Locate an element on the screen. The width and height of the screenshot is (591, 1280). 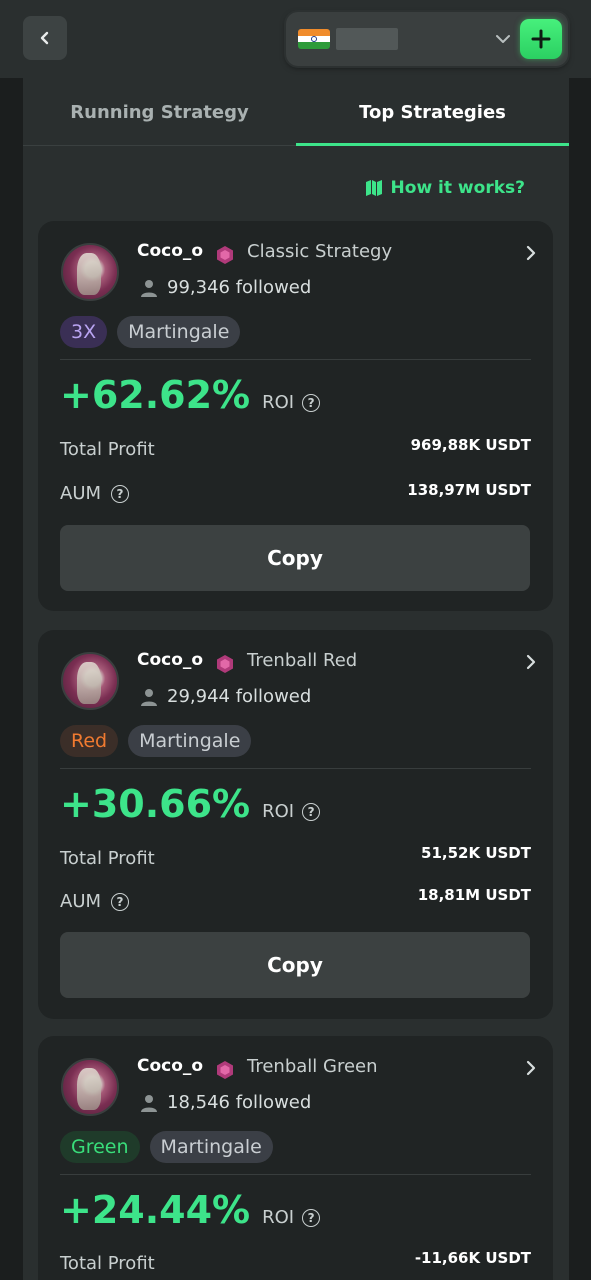
back-button is located at coordinates (45, 38).